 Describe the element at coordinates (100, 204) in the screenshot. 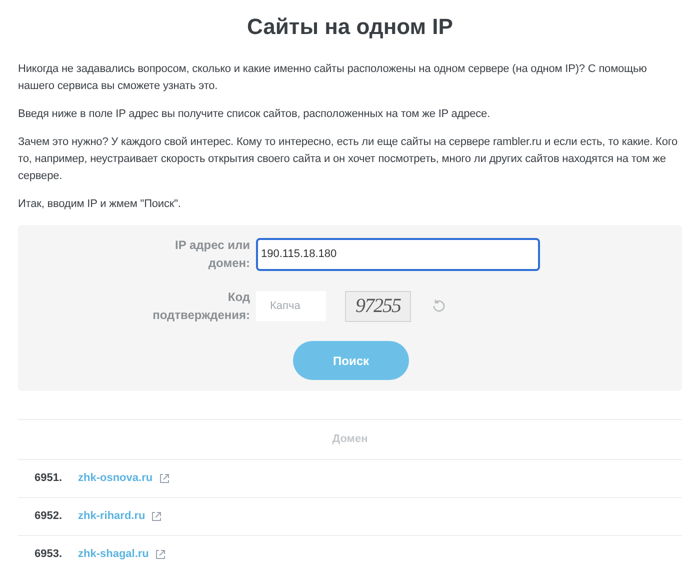

I see `paragraph: Итак, вводим IP и жмем "Поиск".` at that location.